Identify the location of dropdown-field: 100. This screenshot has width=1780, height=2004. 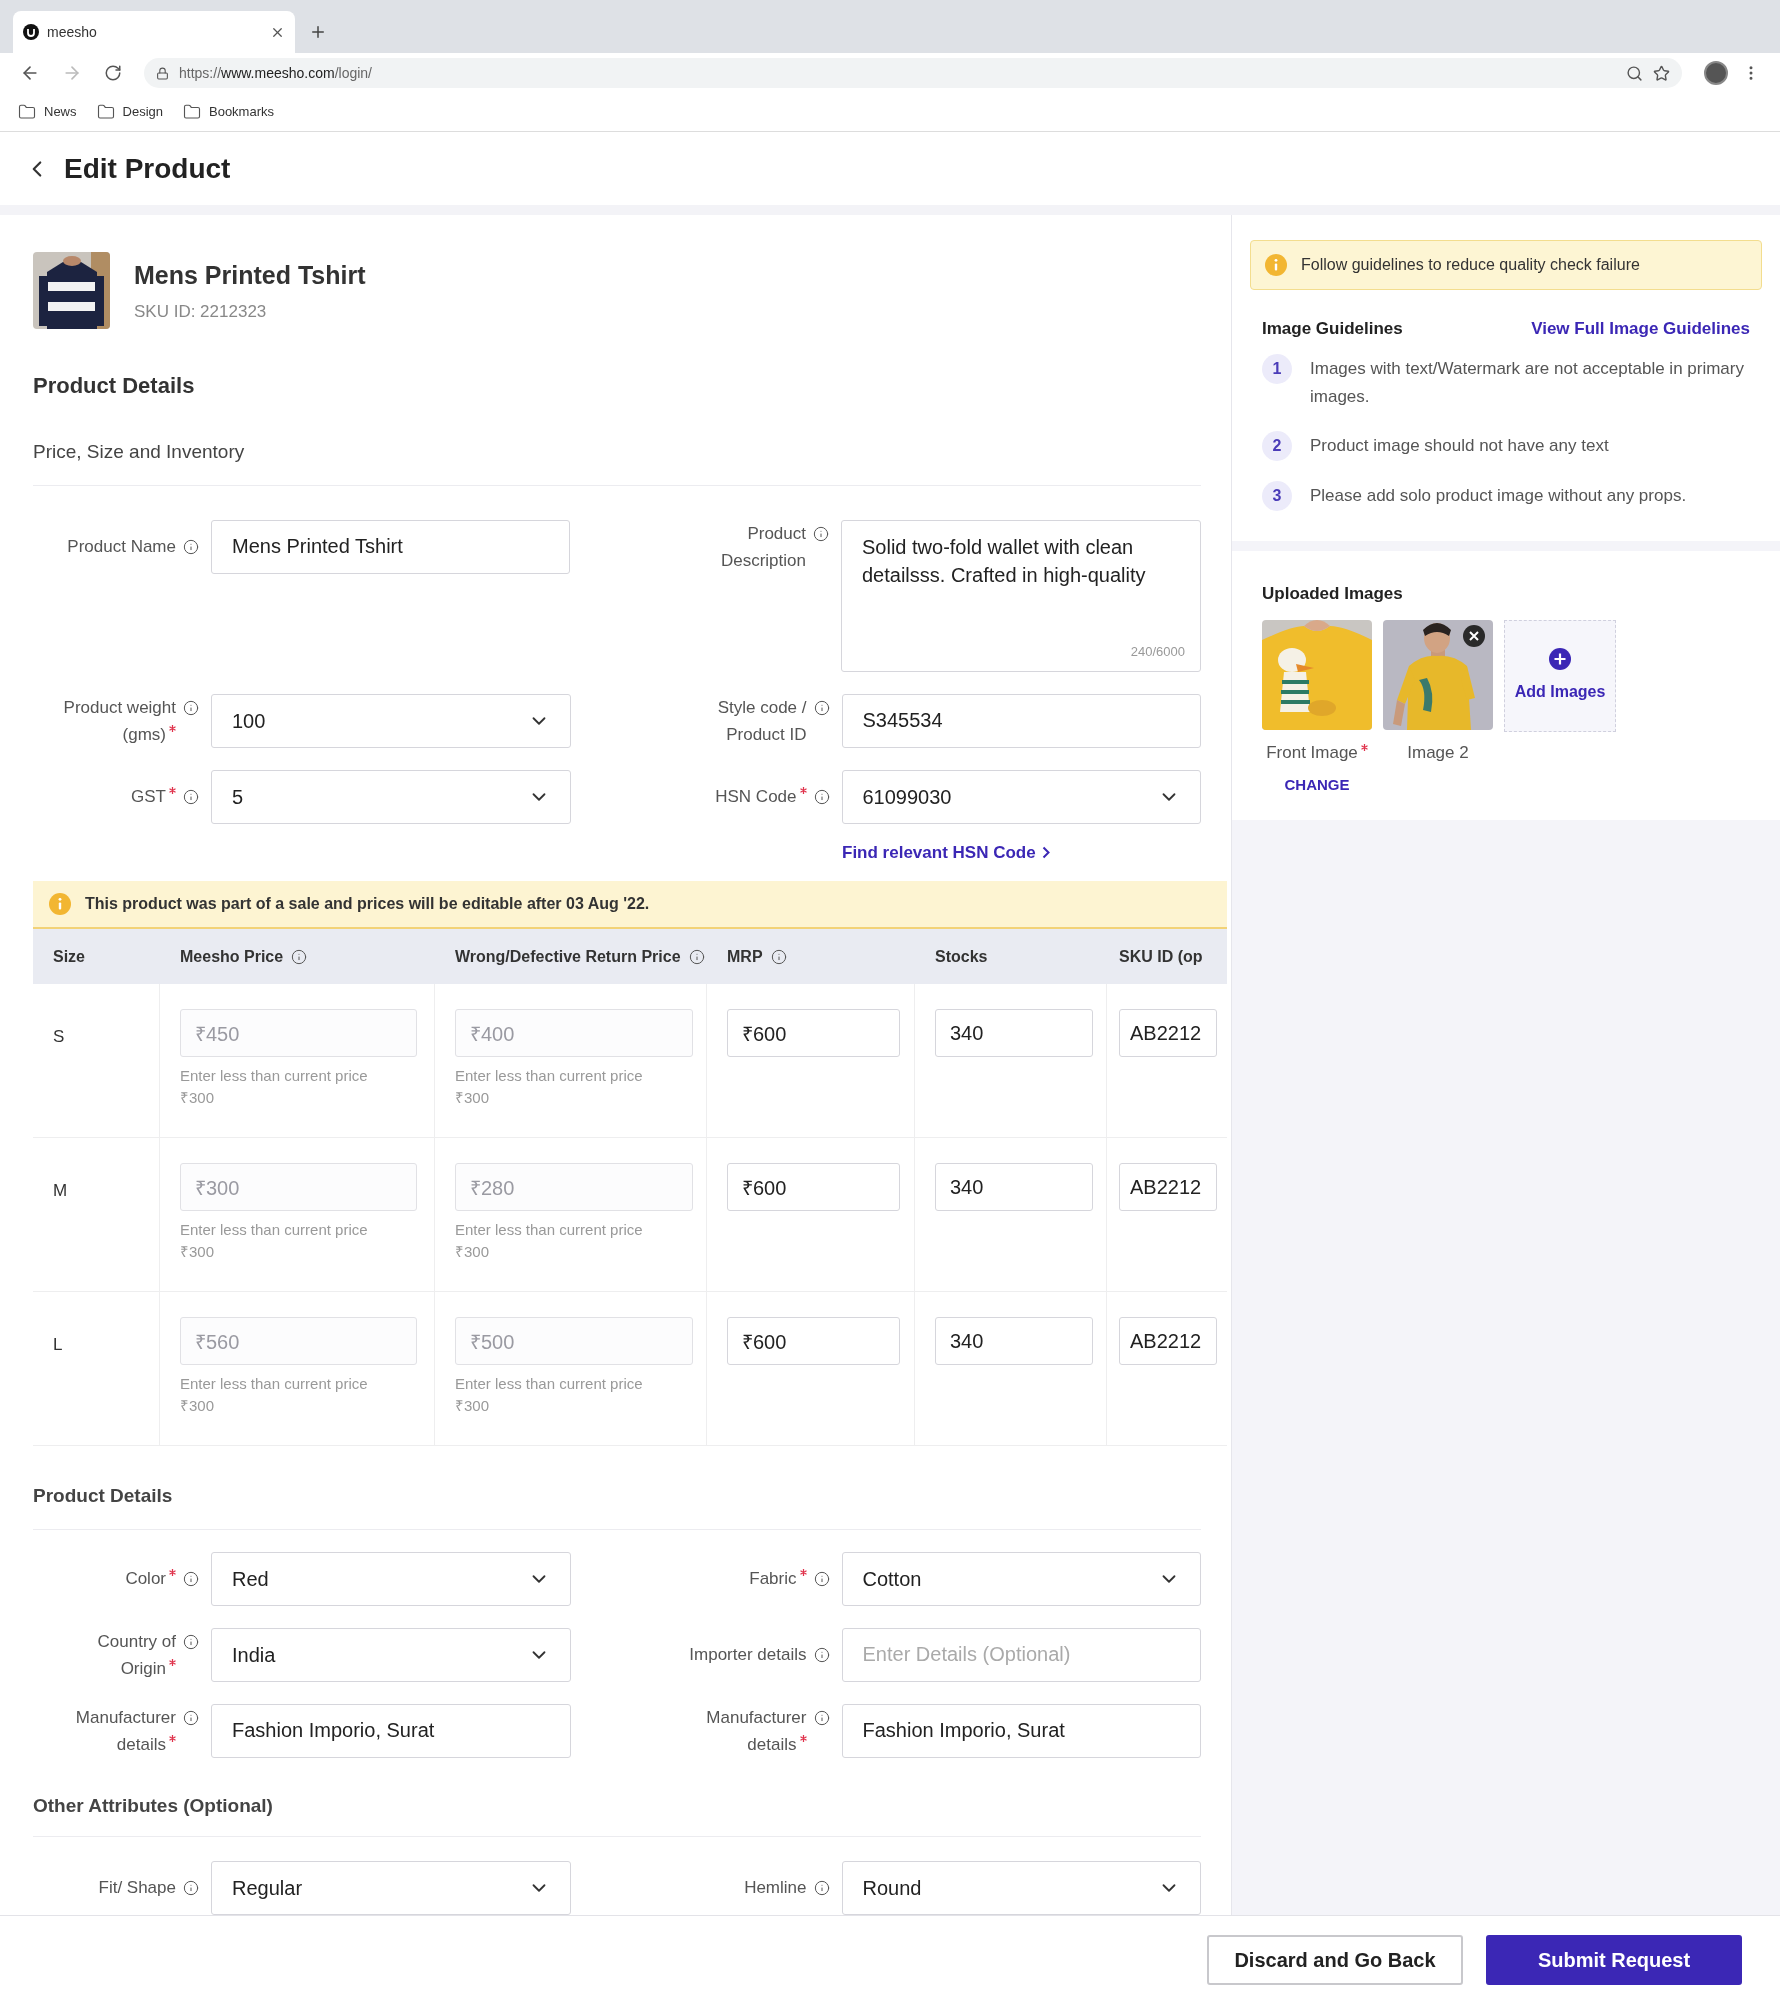
(391, 720).